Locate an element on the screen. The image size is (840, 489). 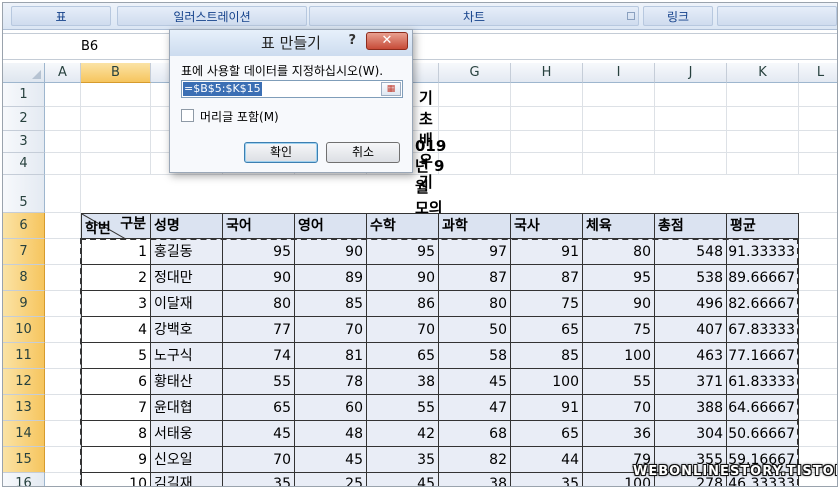
help-icon: ? is located at coordinates (352, 40).